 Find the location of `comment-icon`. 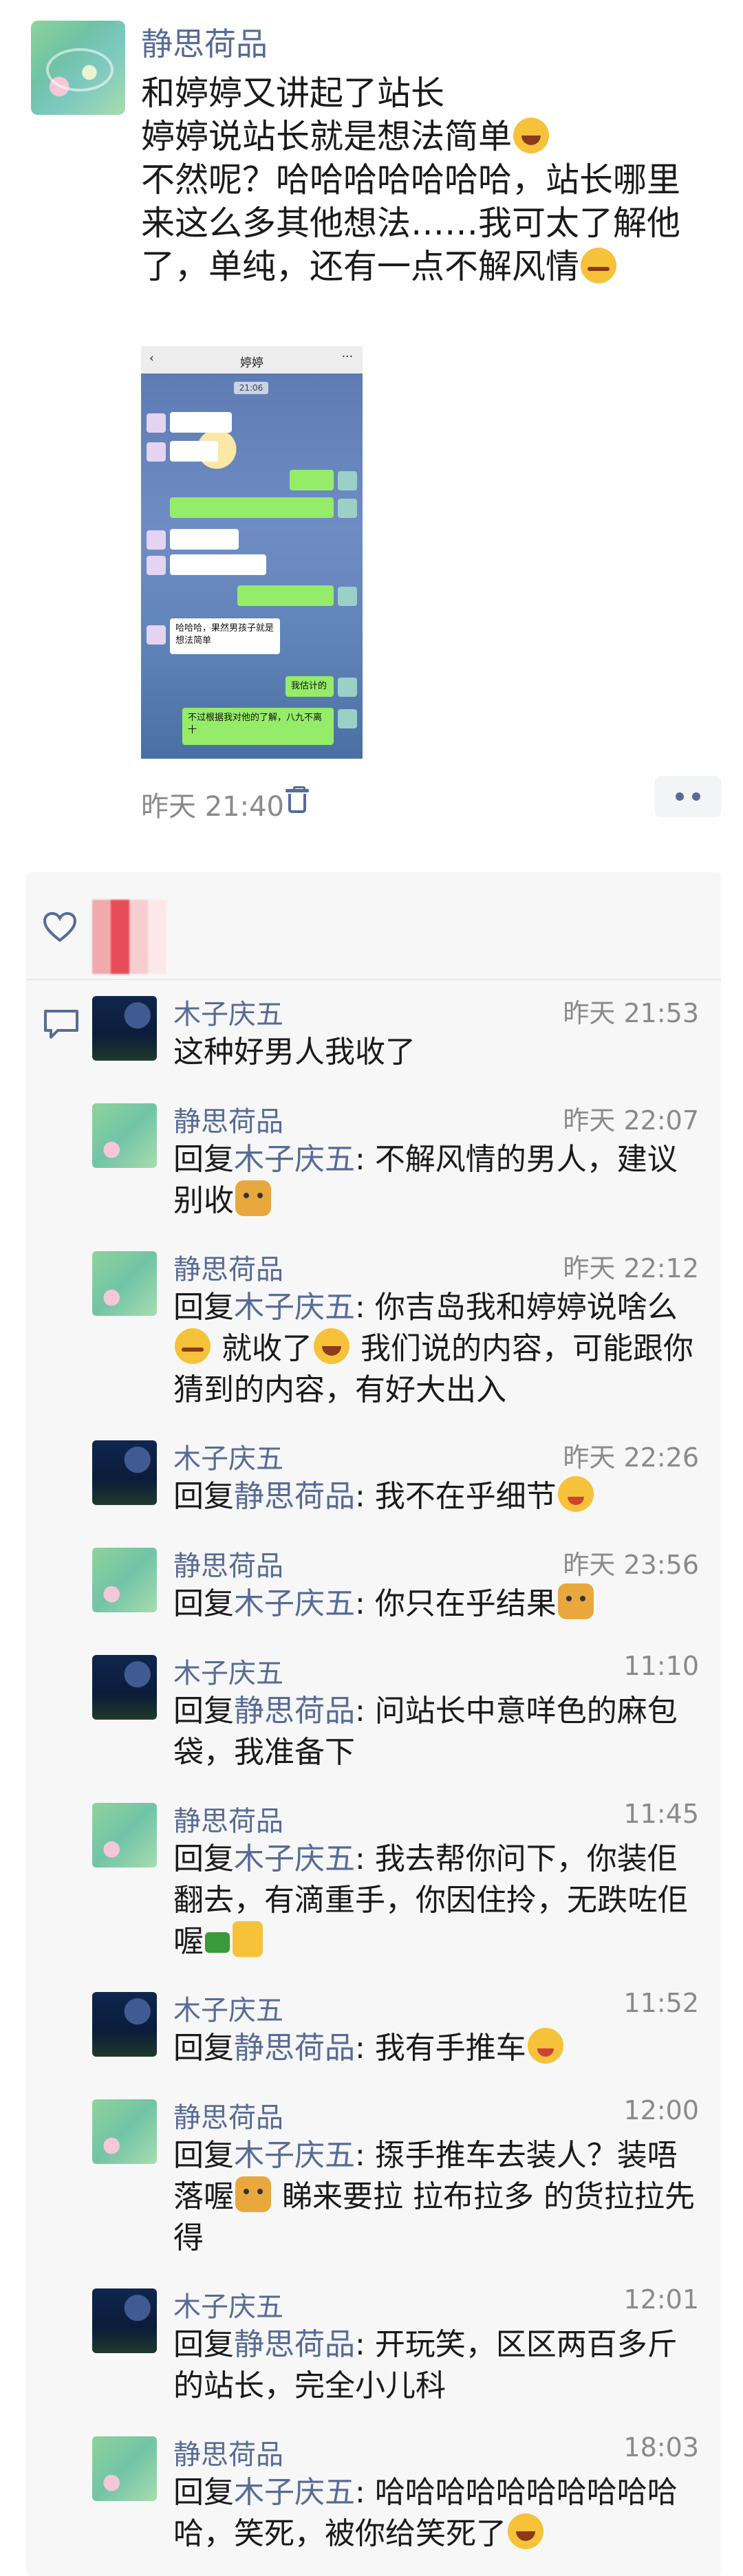

comment-icon is located at coordinates (61, 1024).